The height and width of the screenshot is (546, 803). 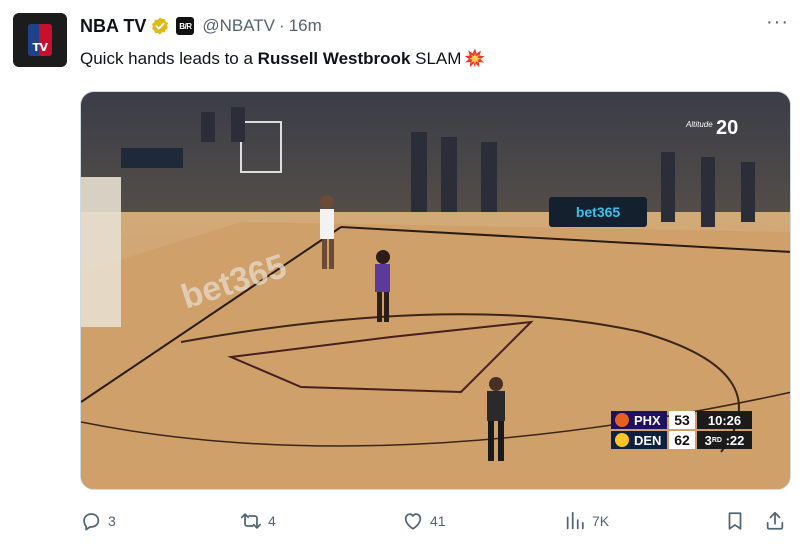 I want to click on author-name: NBA TV, so click(x=113, y=26).